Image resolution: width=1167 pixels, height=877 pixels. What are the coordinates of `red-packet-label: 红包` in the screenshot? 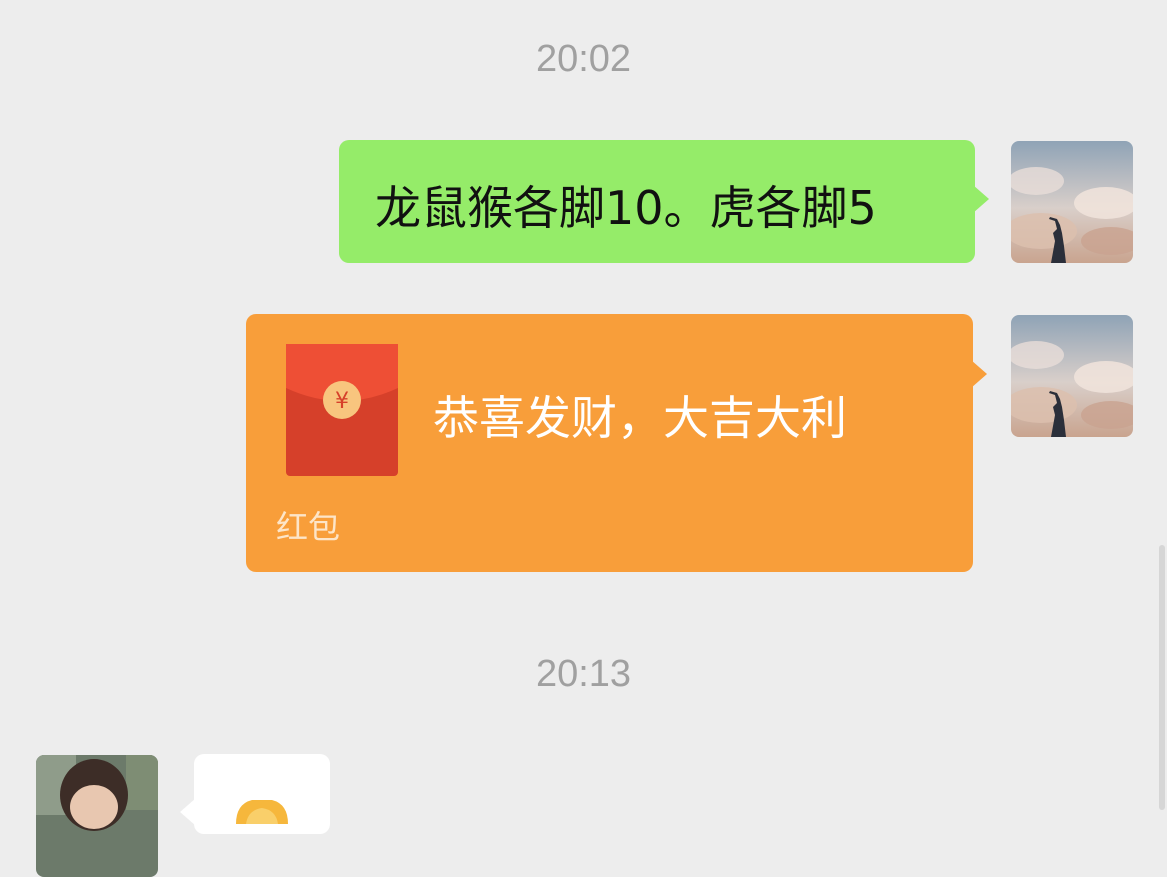 It's located at (308, 527).